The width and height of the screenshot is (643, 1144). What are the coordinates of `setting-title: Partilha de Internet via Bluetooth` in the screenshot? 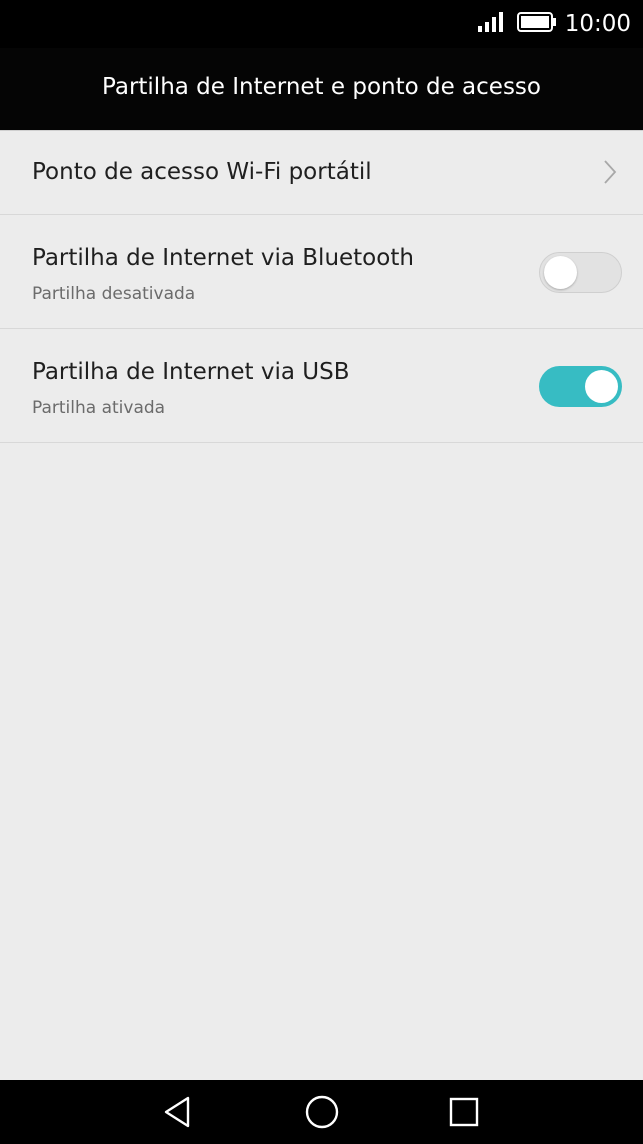 It's located at (223, 258).